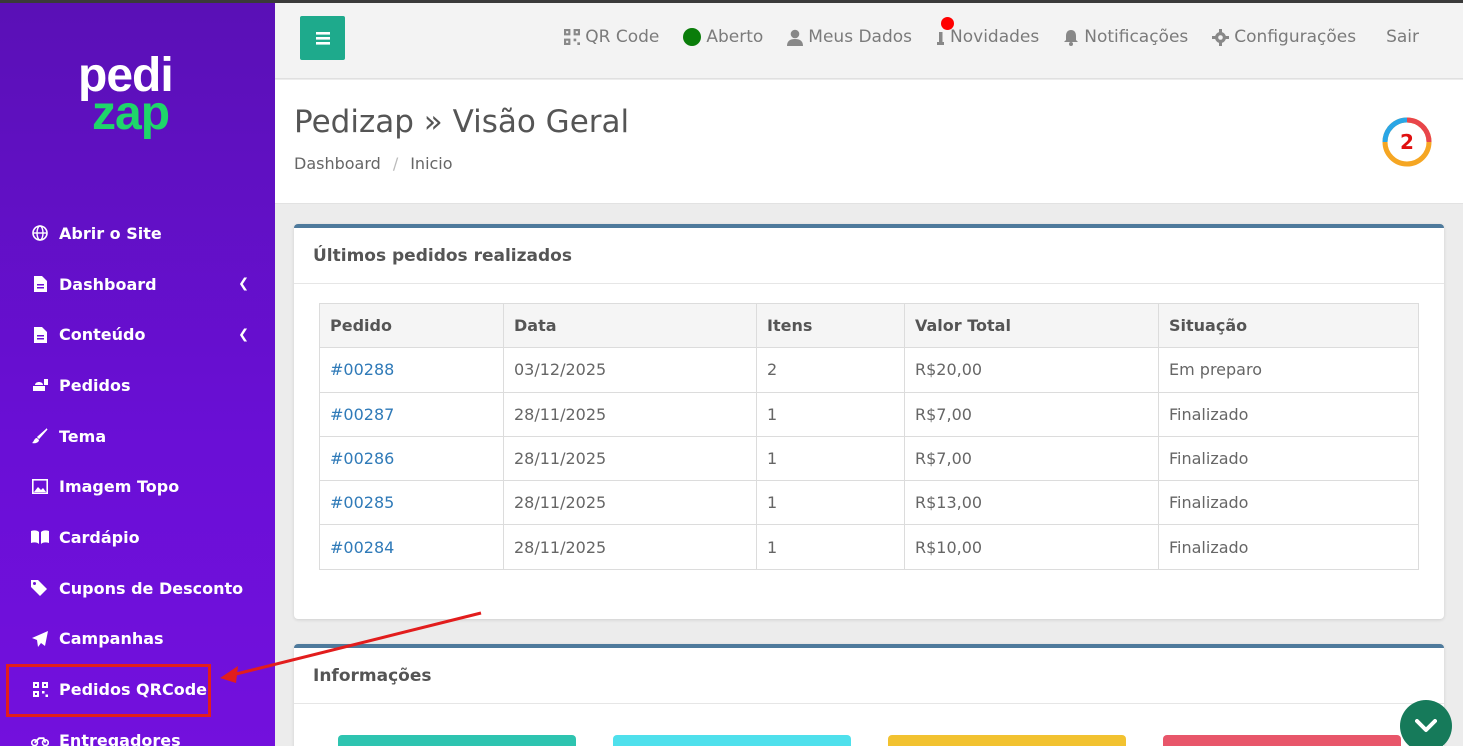  What do you see at coordinates (995, 37) in the screenshot?
I see `news-label: Novidades` at bounding box center [995, 37].